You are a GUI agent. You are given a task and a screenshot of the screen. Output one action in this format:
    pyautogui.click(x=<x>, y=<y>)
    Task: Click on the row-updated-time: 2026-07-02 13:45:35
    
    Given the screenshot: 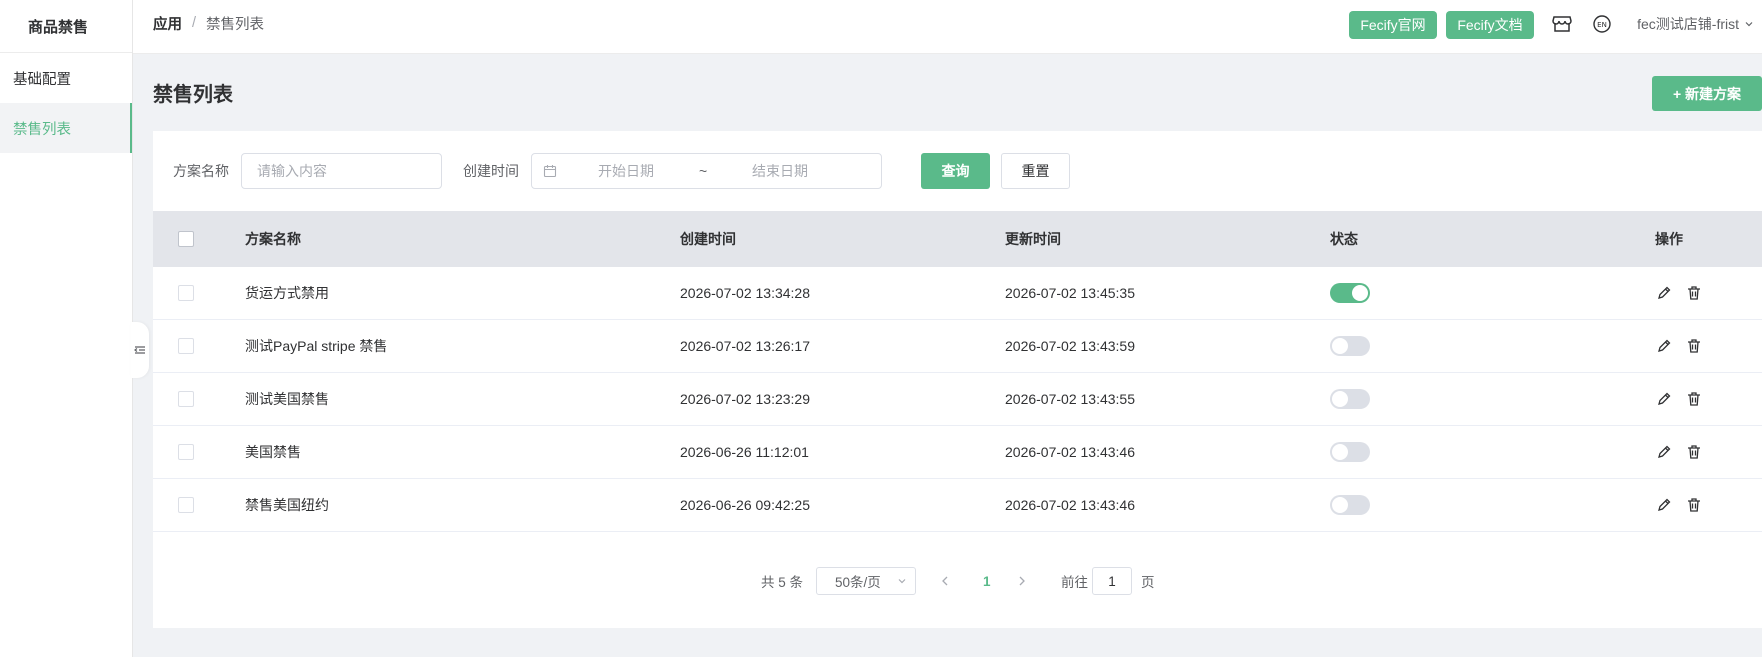 What is the action you would take?
    pyautogui.click(x=1070, y=293)
    